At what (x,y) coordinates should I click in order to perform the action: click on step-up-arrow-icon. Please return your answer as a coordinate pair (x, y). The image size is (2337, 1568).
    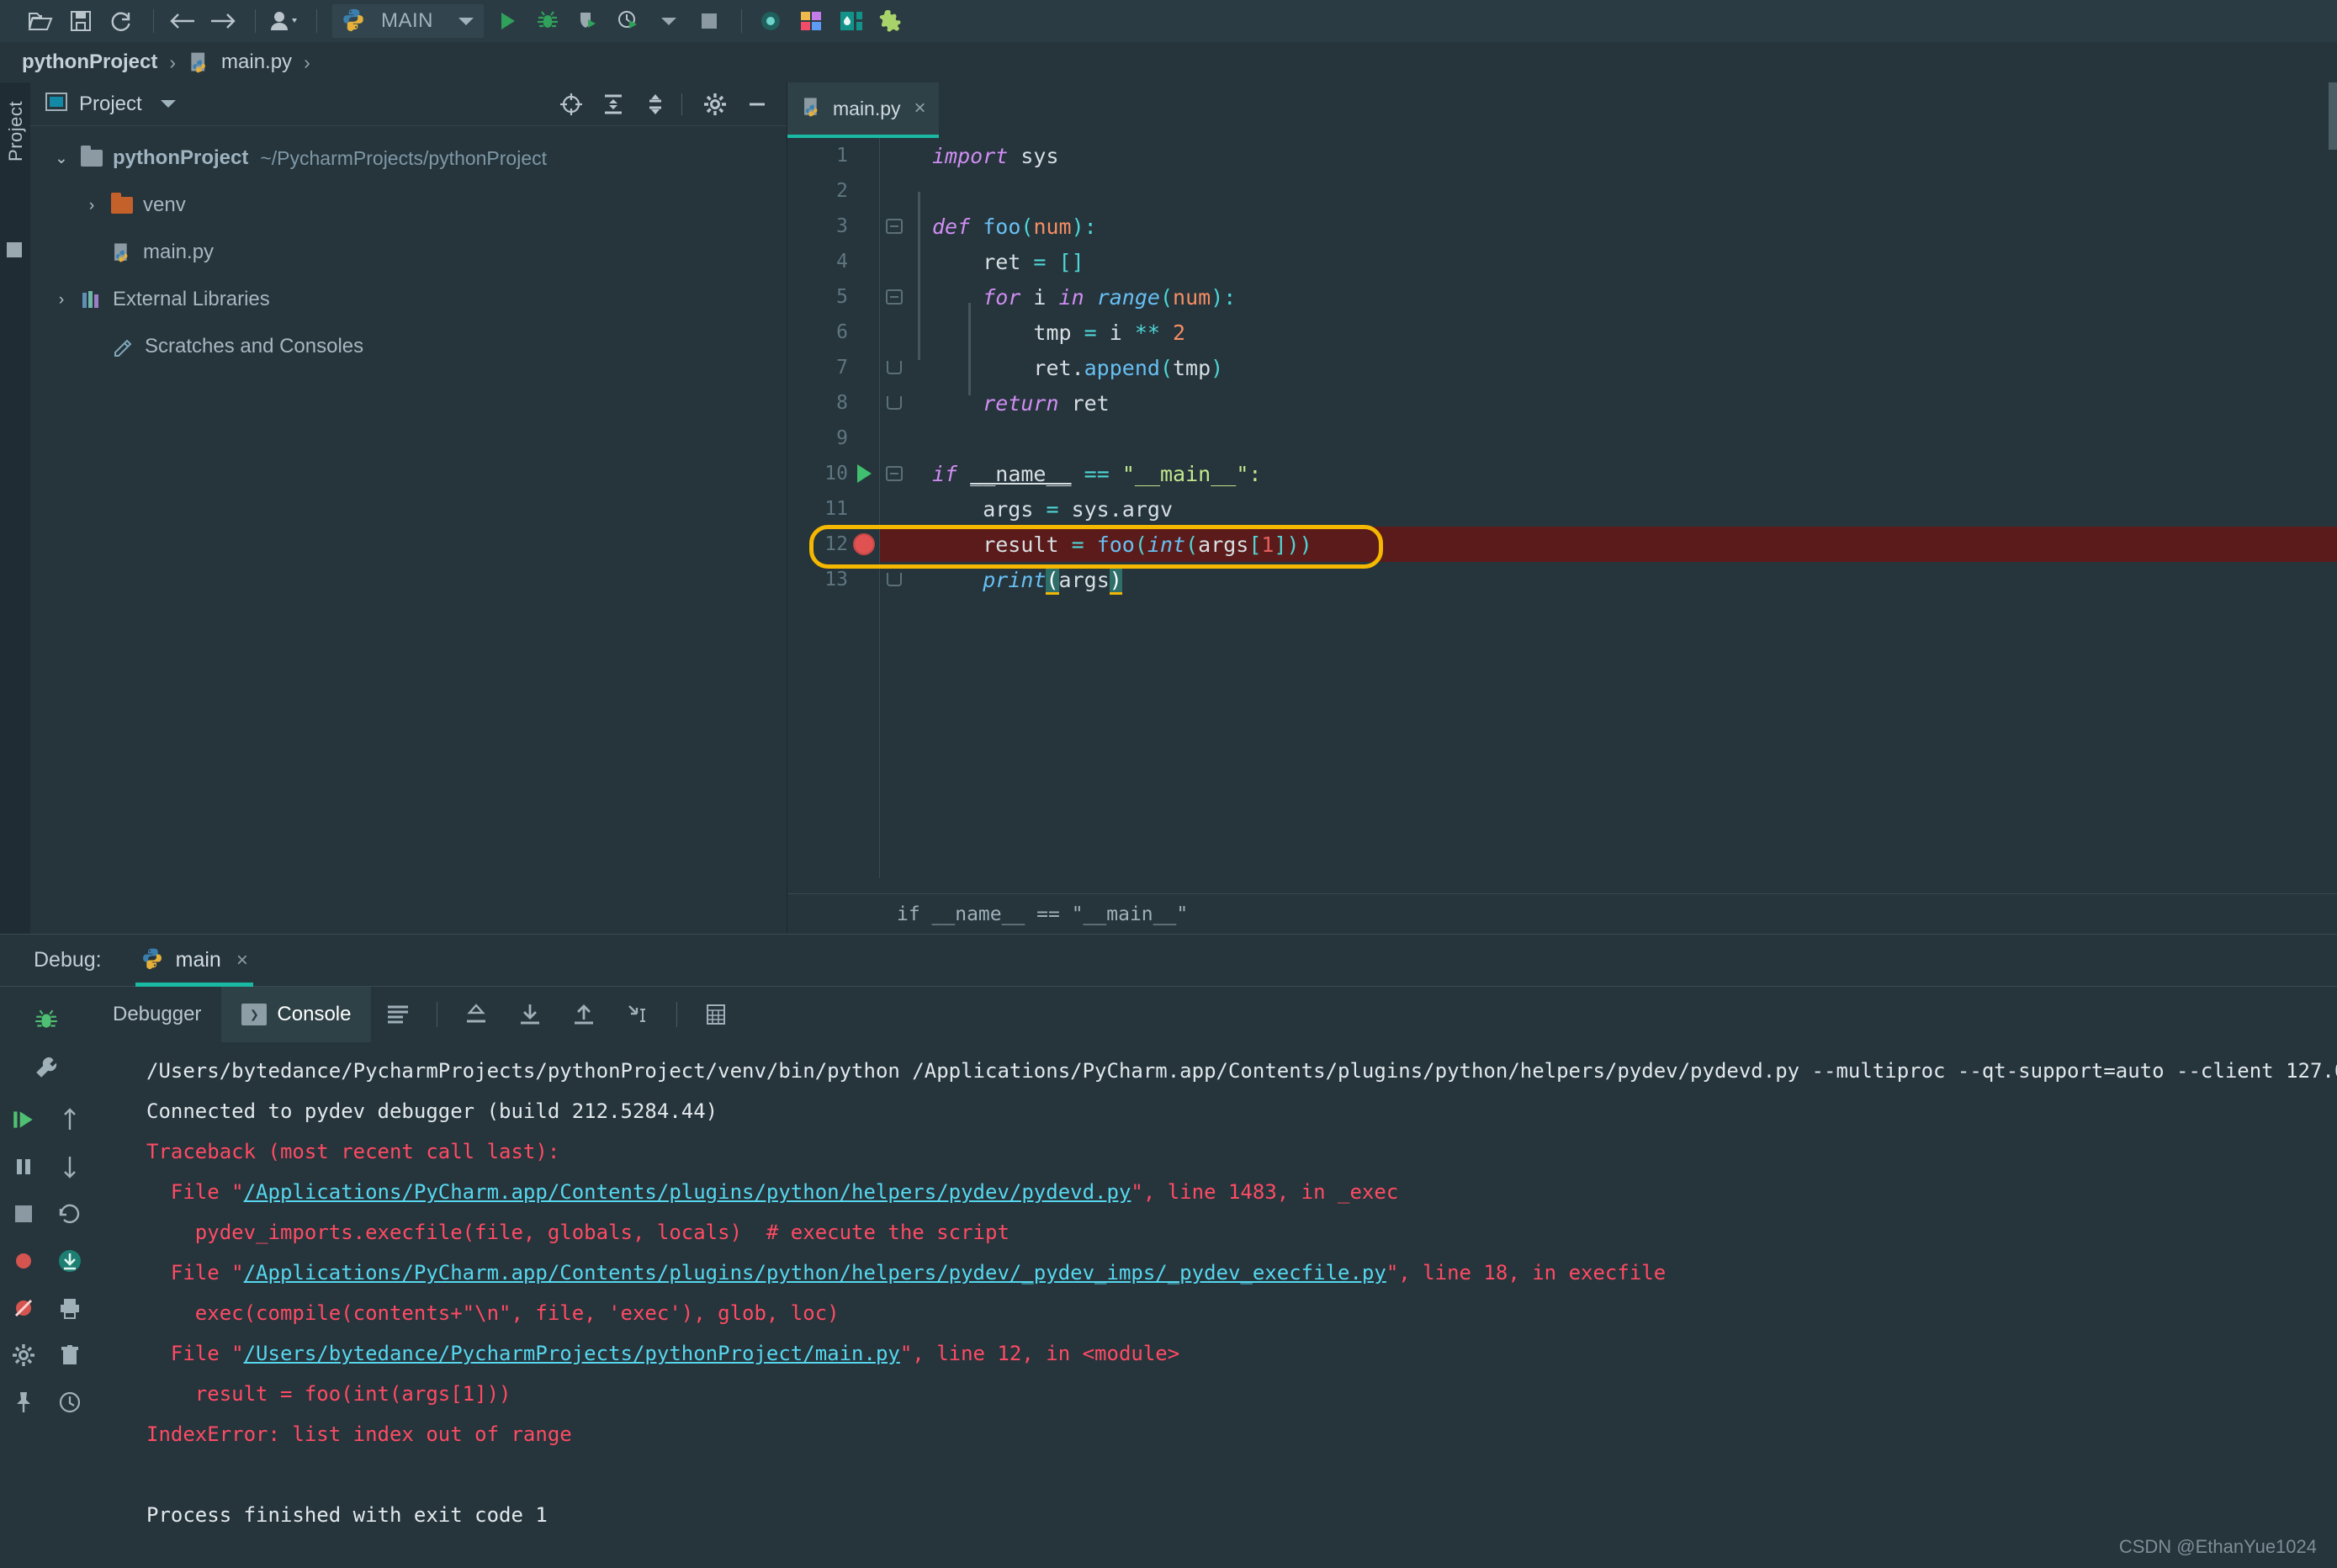
    Looking at the image, I should click on (70, 1120).